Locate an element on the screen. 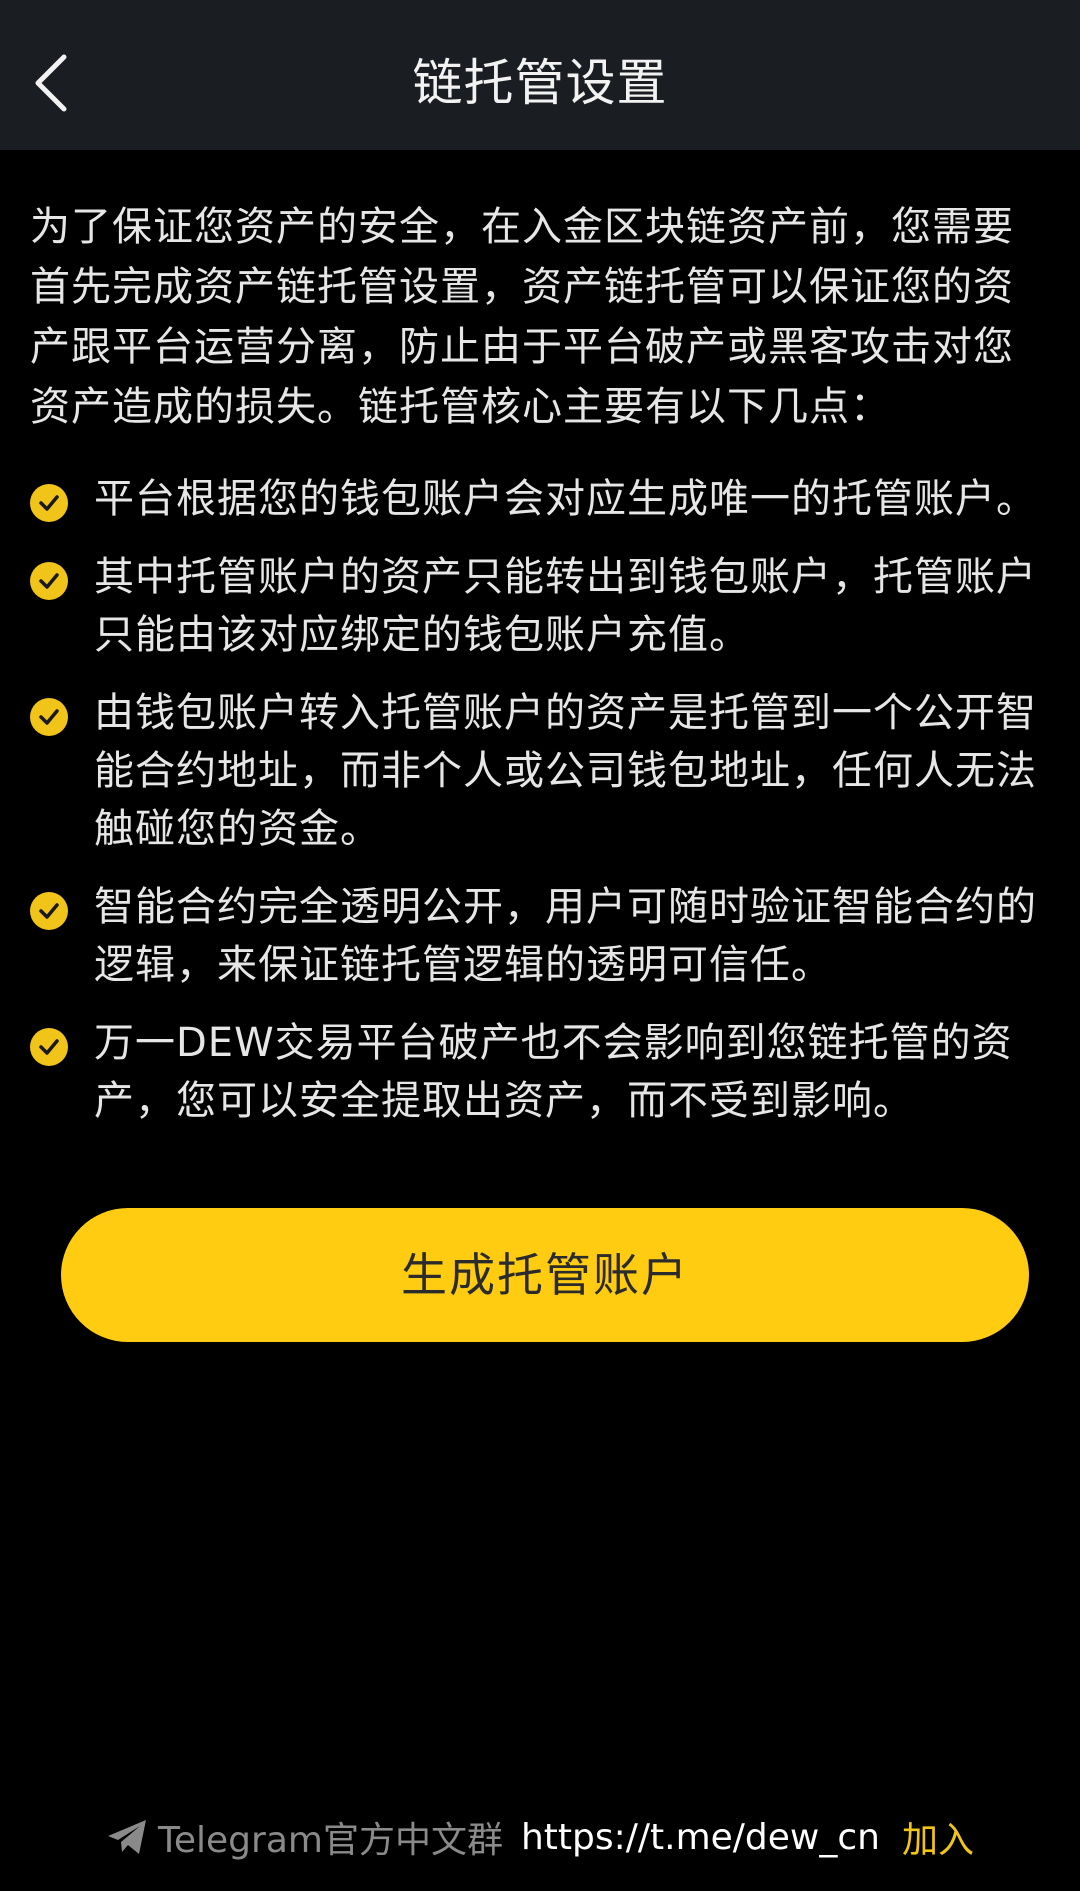  top-bar: 链托管设置 is located at coordinates (540, 75).